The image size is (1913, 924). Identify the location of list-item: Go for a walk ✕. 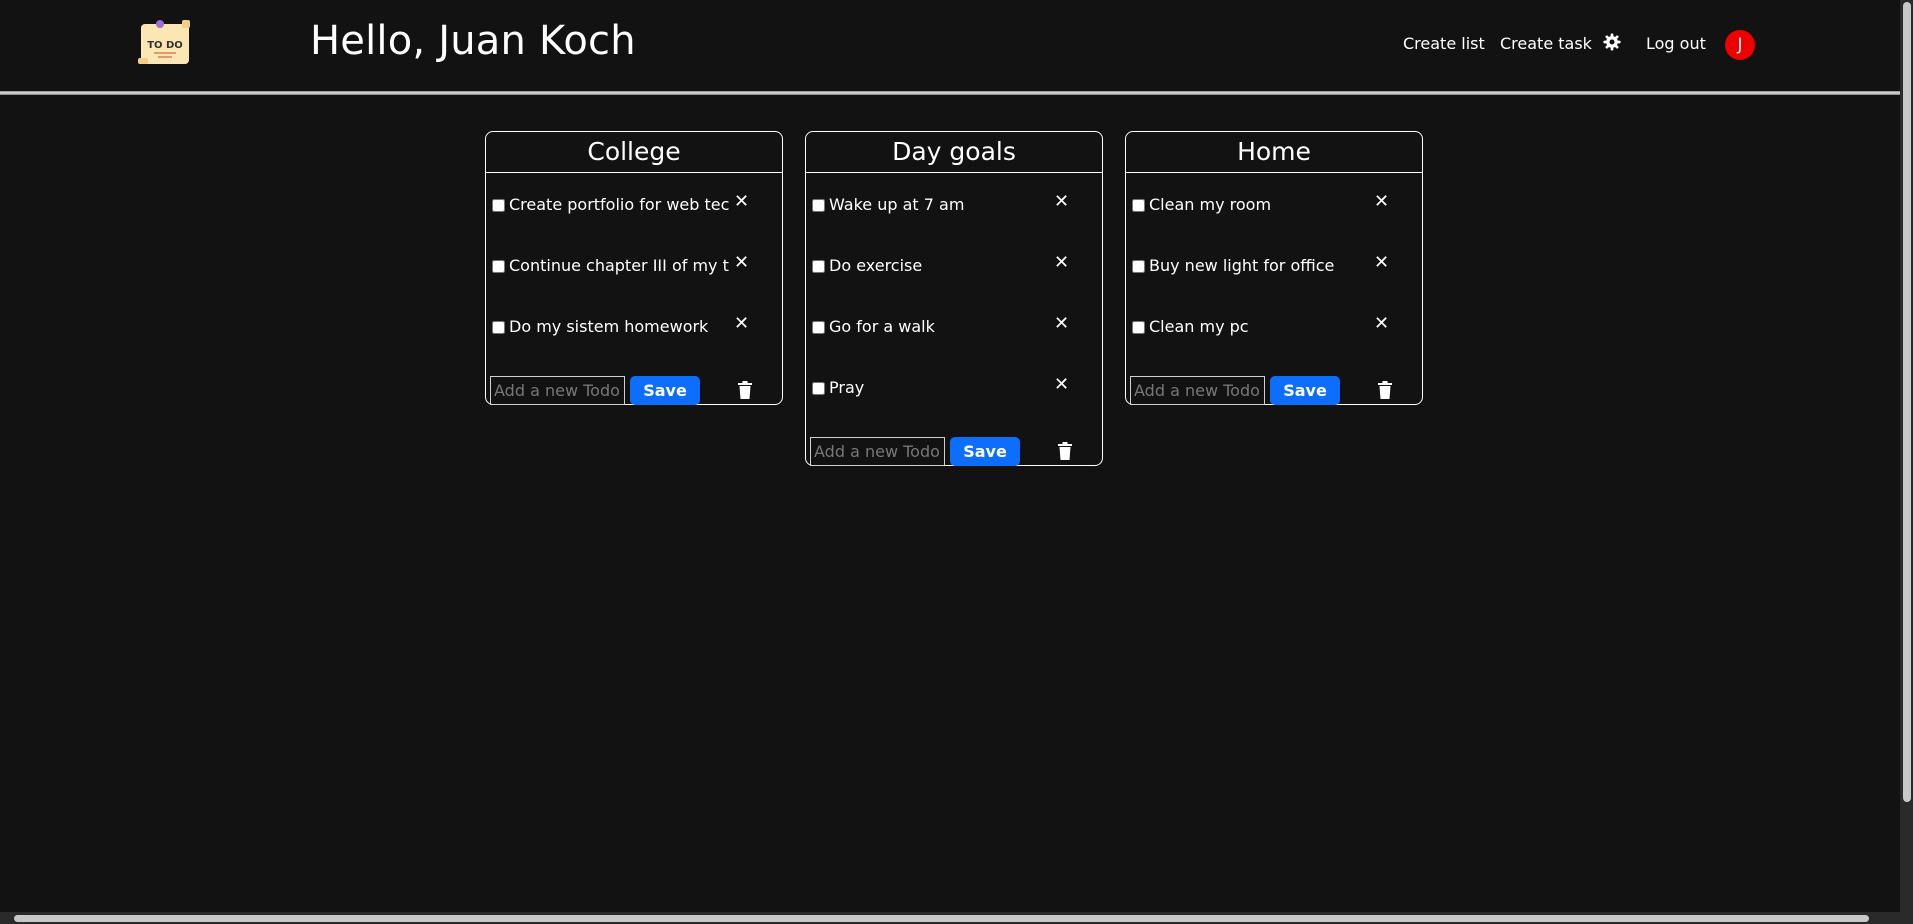
(954, 325).